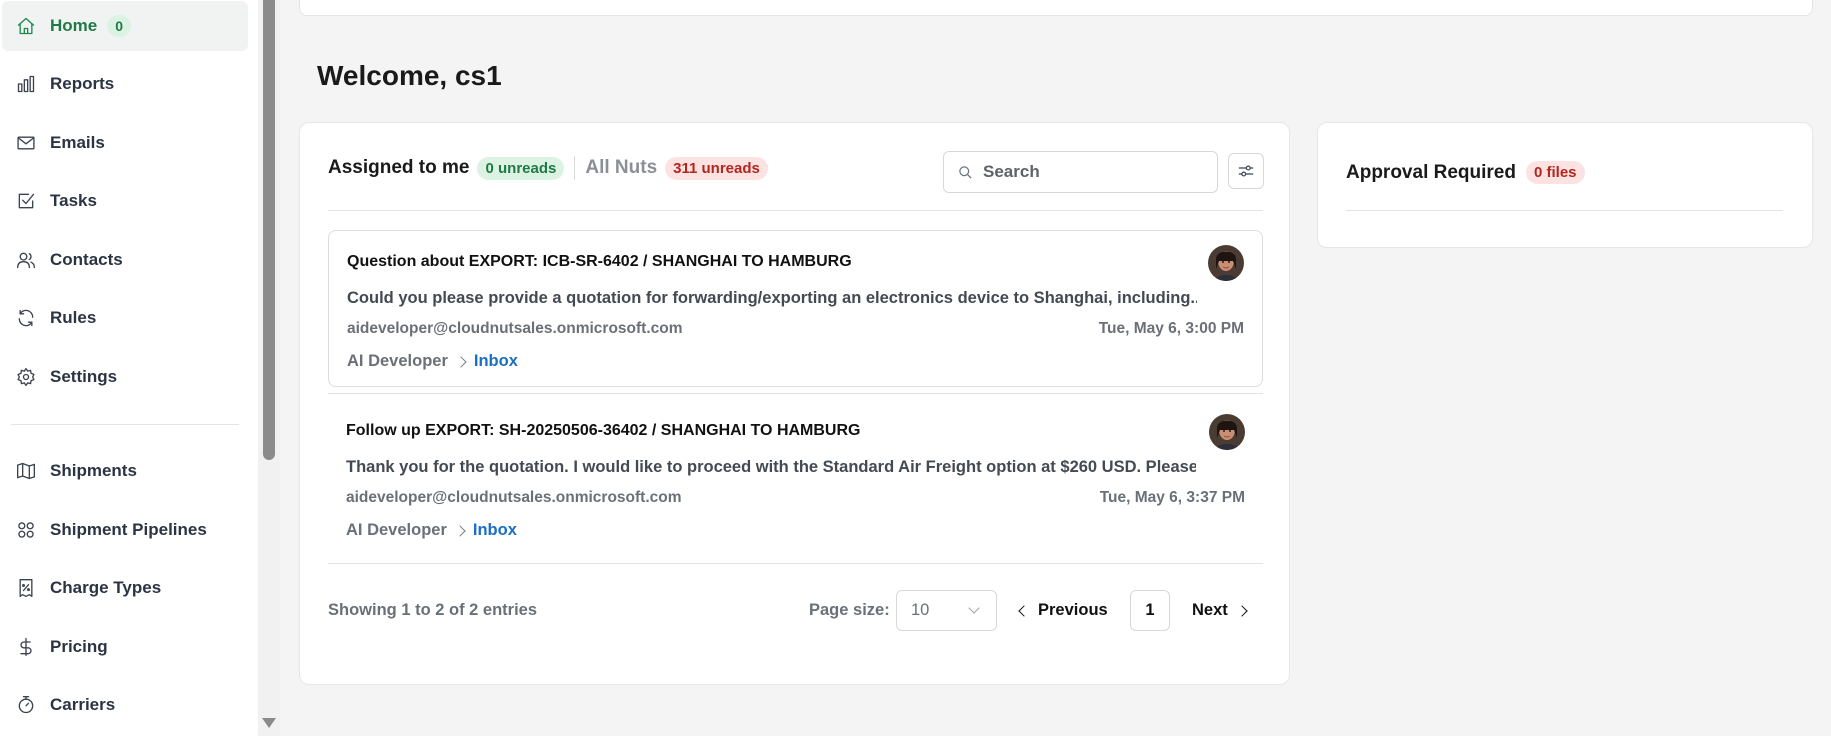 This screenshot has width=1831, height=736. I want to click on sliders-icon, so click(1246, 171).